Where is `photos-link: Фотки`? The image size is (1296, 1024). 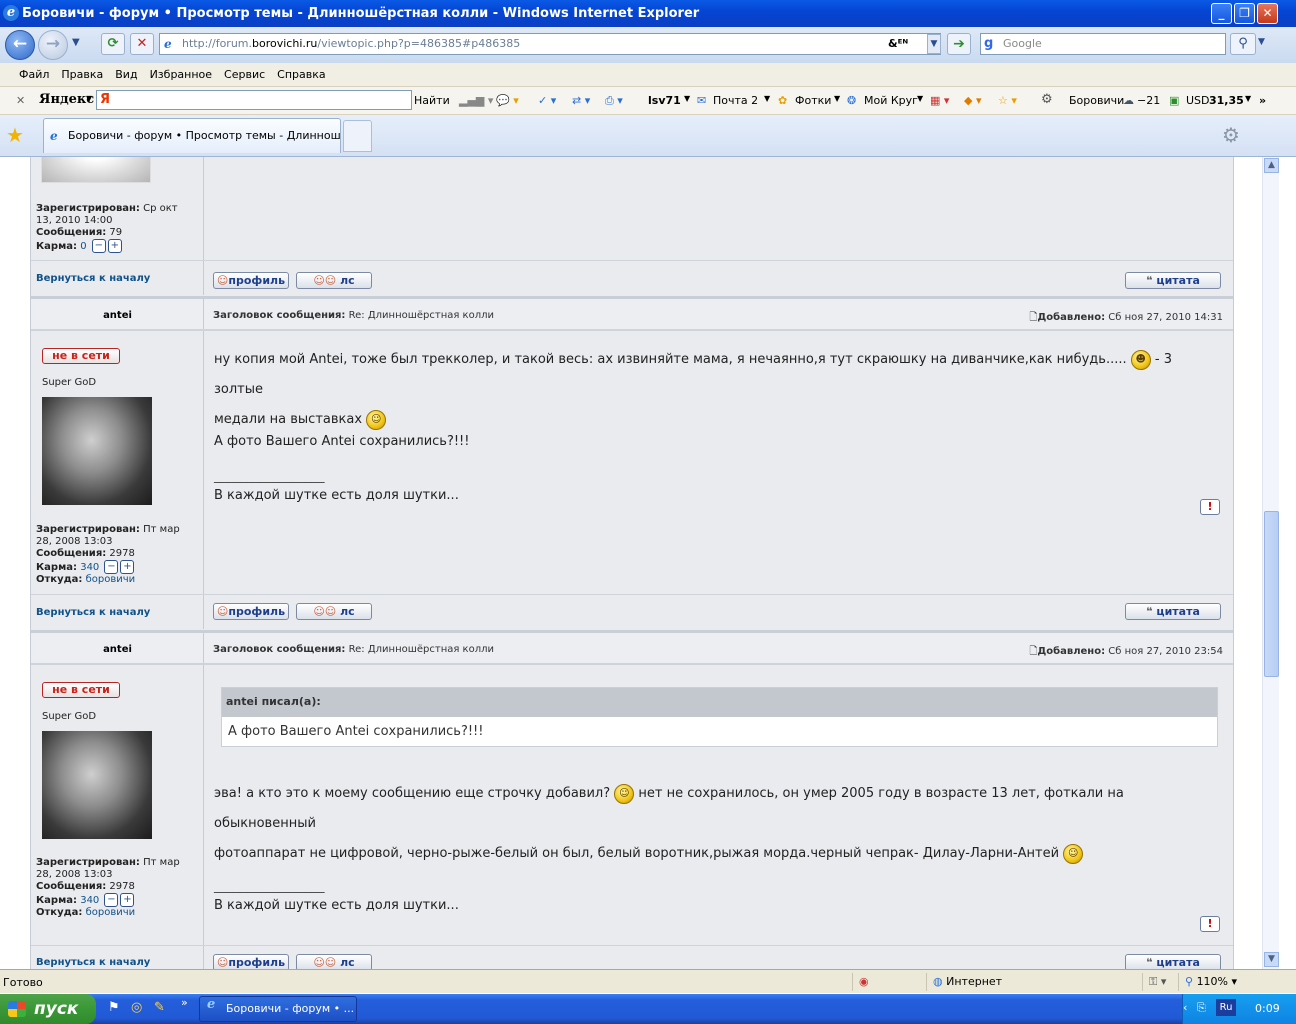 photos-link: Фотки is located at coordinates (813, 100).